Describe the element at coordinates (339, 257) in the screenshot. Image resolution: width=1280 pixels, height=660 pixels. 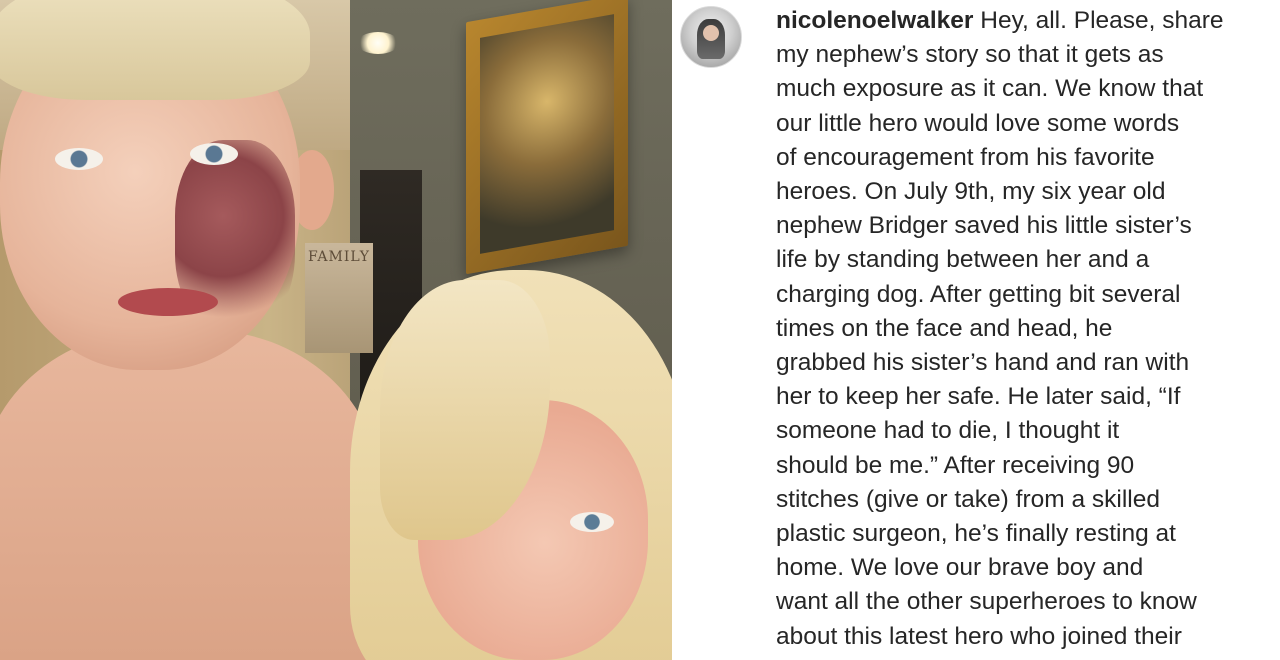
I see `family-sign-text: FAMILY` at that location.